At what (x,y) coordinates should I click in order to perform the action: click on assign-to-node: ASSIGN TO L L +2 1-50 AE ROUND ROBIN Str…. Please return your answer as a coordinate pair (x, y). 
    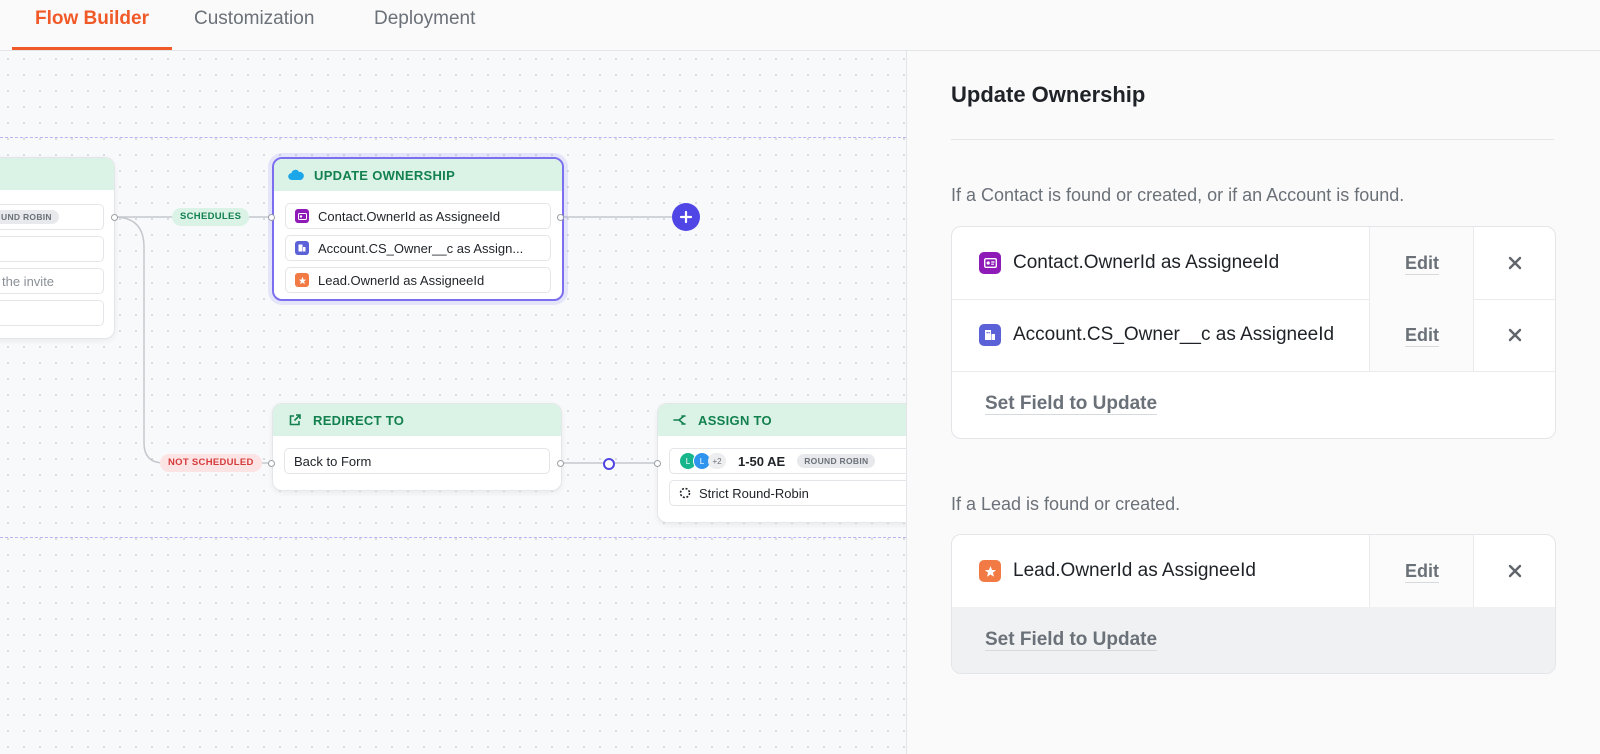
    Looking at the image, I should click on (781, 463).